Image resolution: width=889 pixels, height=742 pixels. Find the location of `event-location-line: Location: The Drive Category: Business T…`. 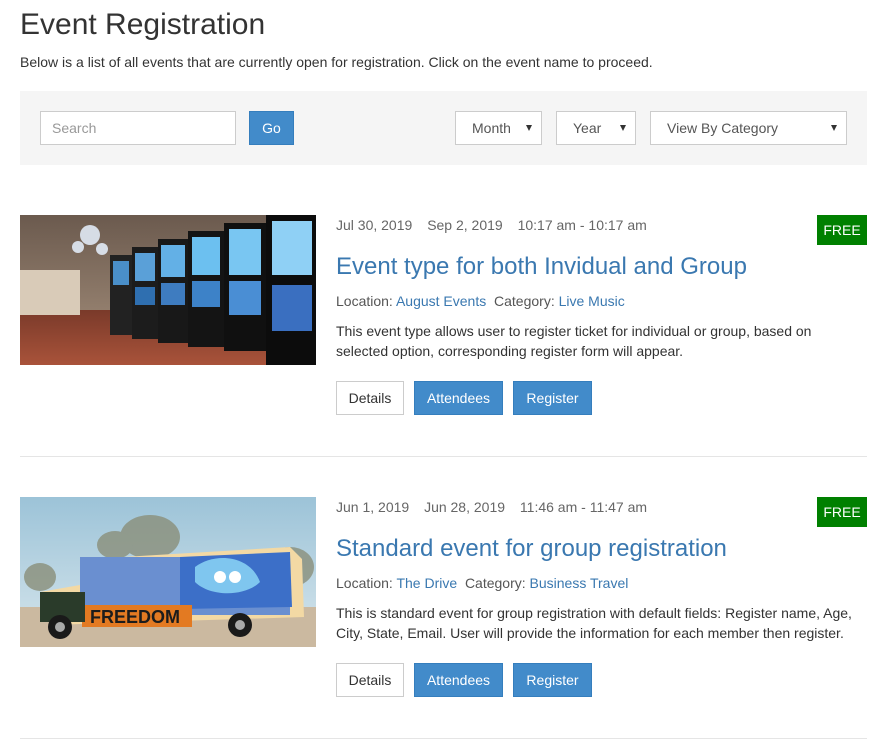

event-location-line: Location: The Drive Category: Business T… is located at coordinates (482, 583).